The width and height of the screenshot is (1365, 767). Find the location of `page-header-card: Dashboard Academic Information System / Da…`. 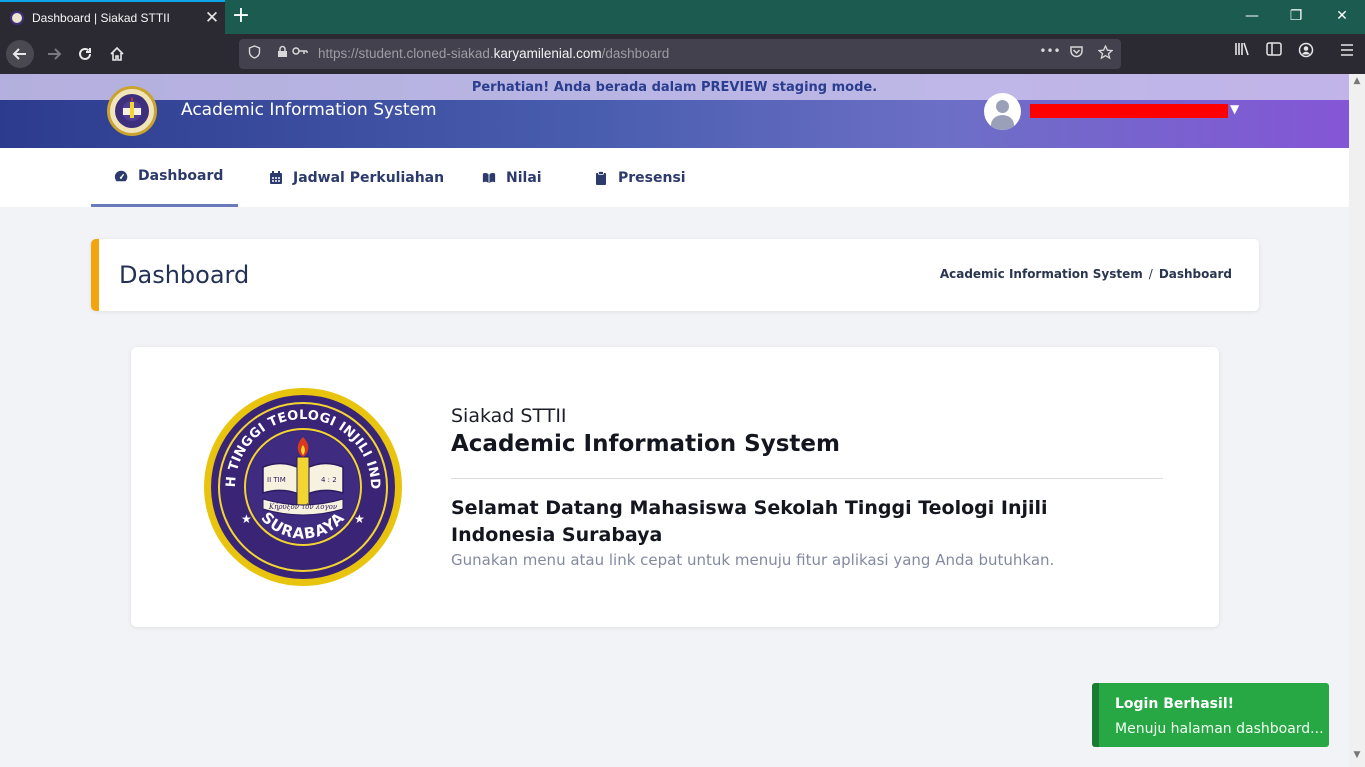

page-header-card: Dashboard Academic Information System / Da… is located at coordinates (675, 275).